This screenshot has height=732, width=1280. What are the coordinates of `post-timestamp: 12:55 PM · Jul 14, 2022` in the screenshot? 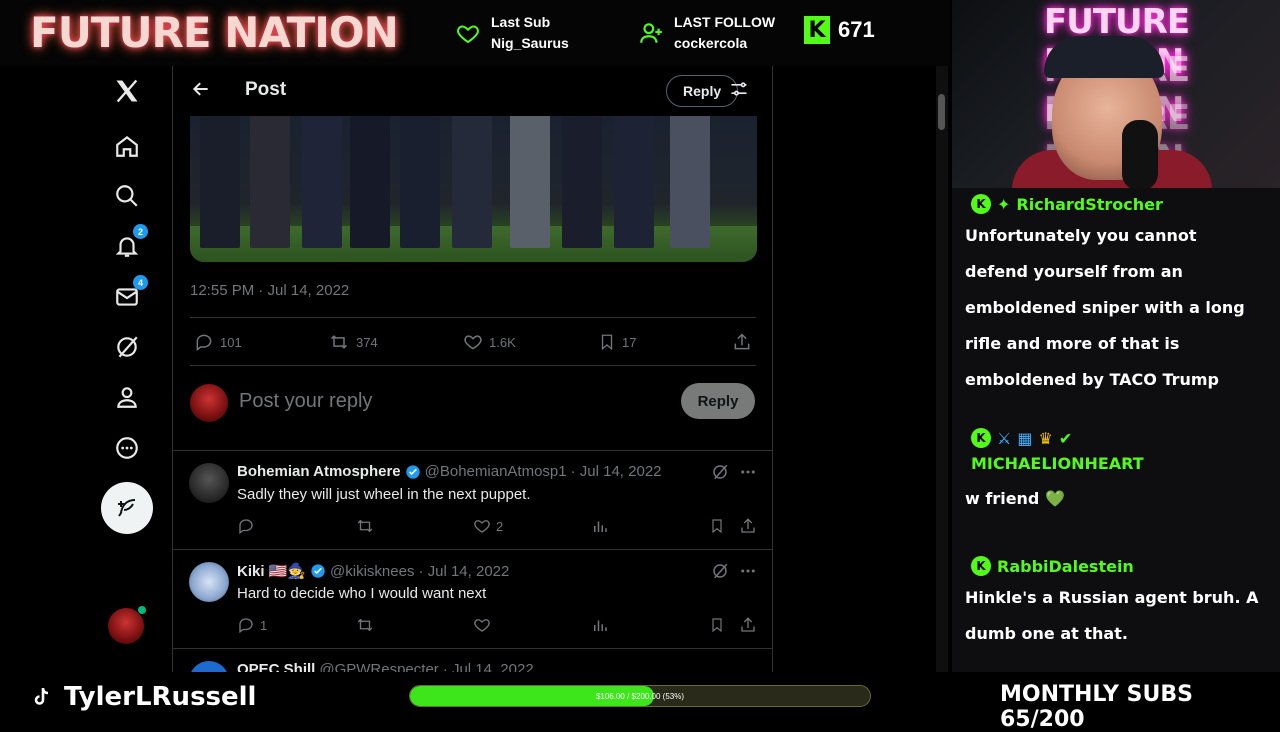 It's located at (269, 290).